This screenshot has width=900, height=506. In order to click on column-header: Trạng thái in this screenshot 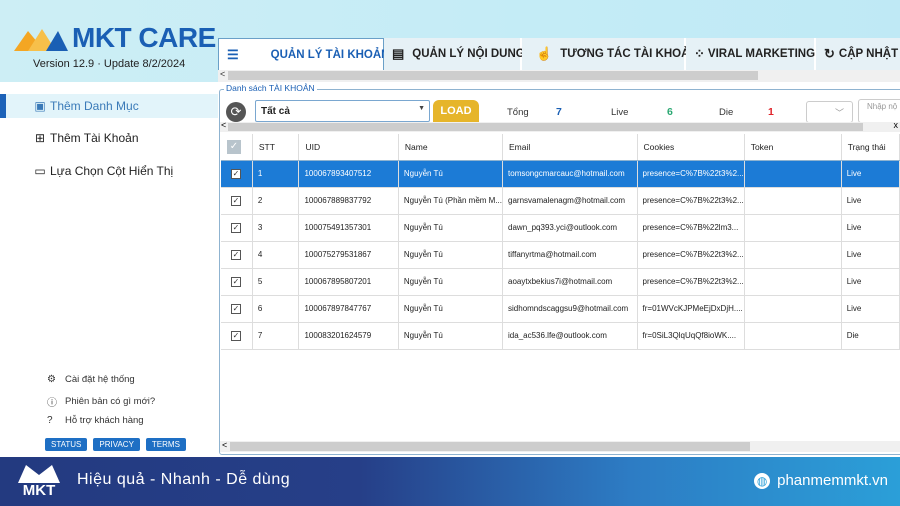, I will do `click(870, 147)`.